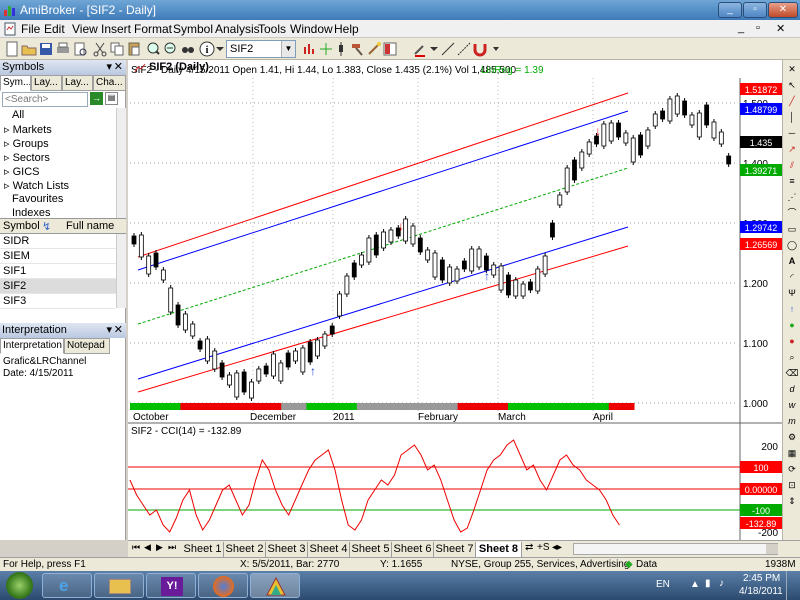 This screenshot has width=800, height=600. I want to click on print-icon, so click(63, 49).